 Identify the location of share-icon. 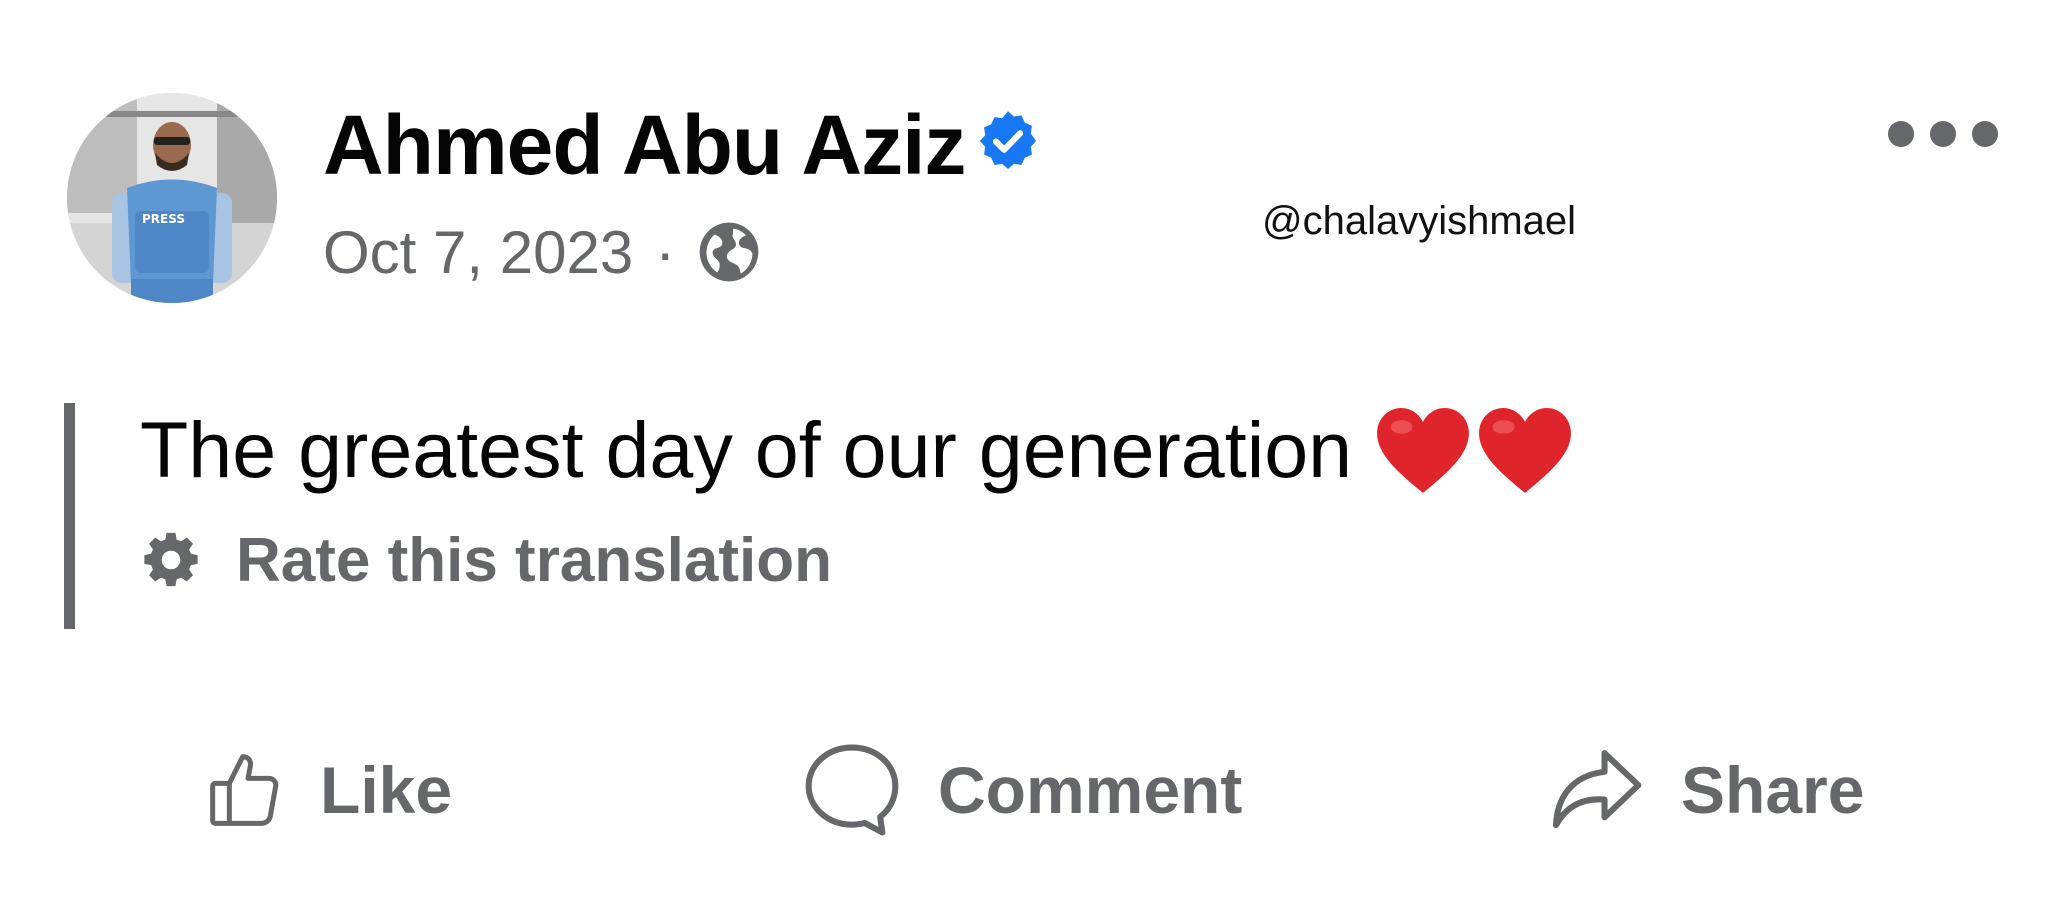
(1597, 789).